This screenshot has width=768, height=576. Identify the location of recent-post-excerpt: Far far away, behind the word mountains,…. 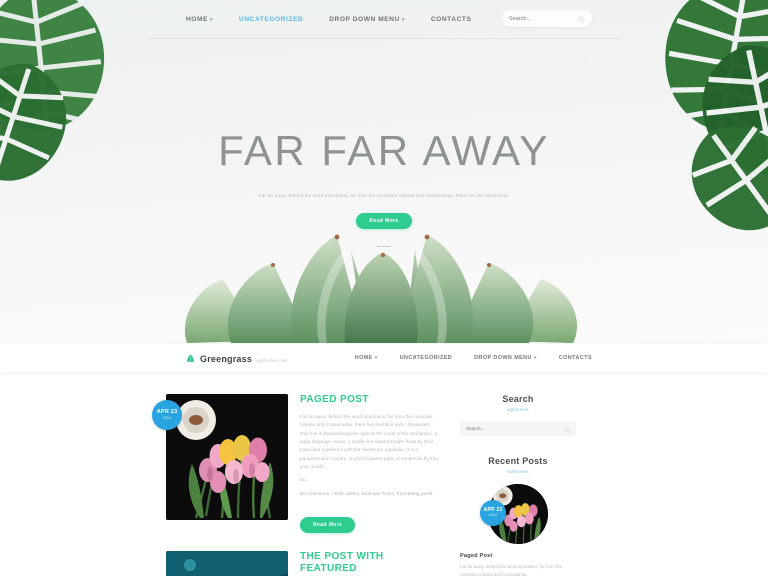
(511, 570).